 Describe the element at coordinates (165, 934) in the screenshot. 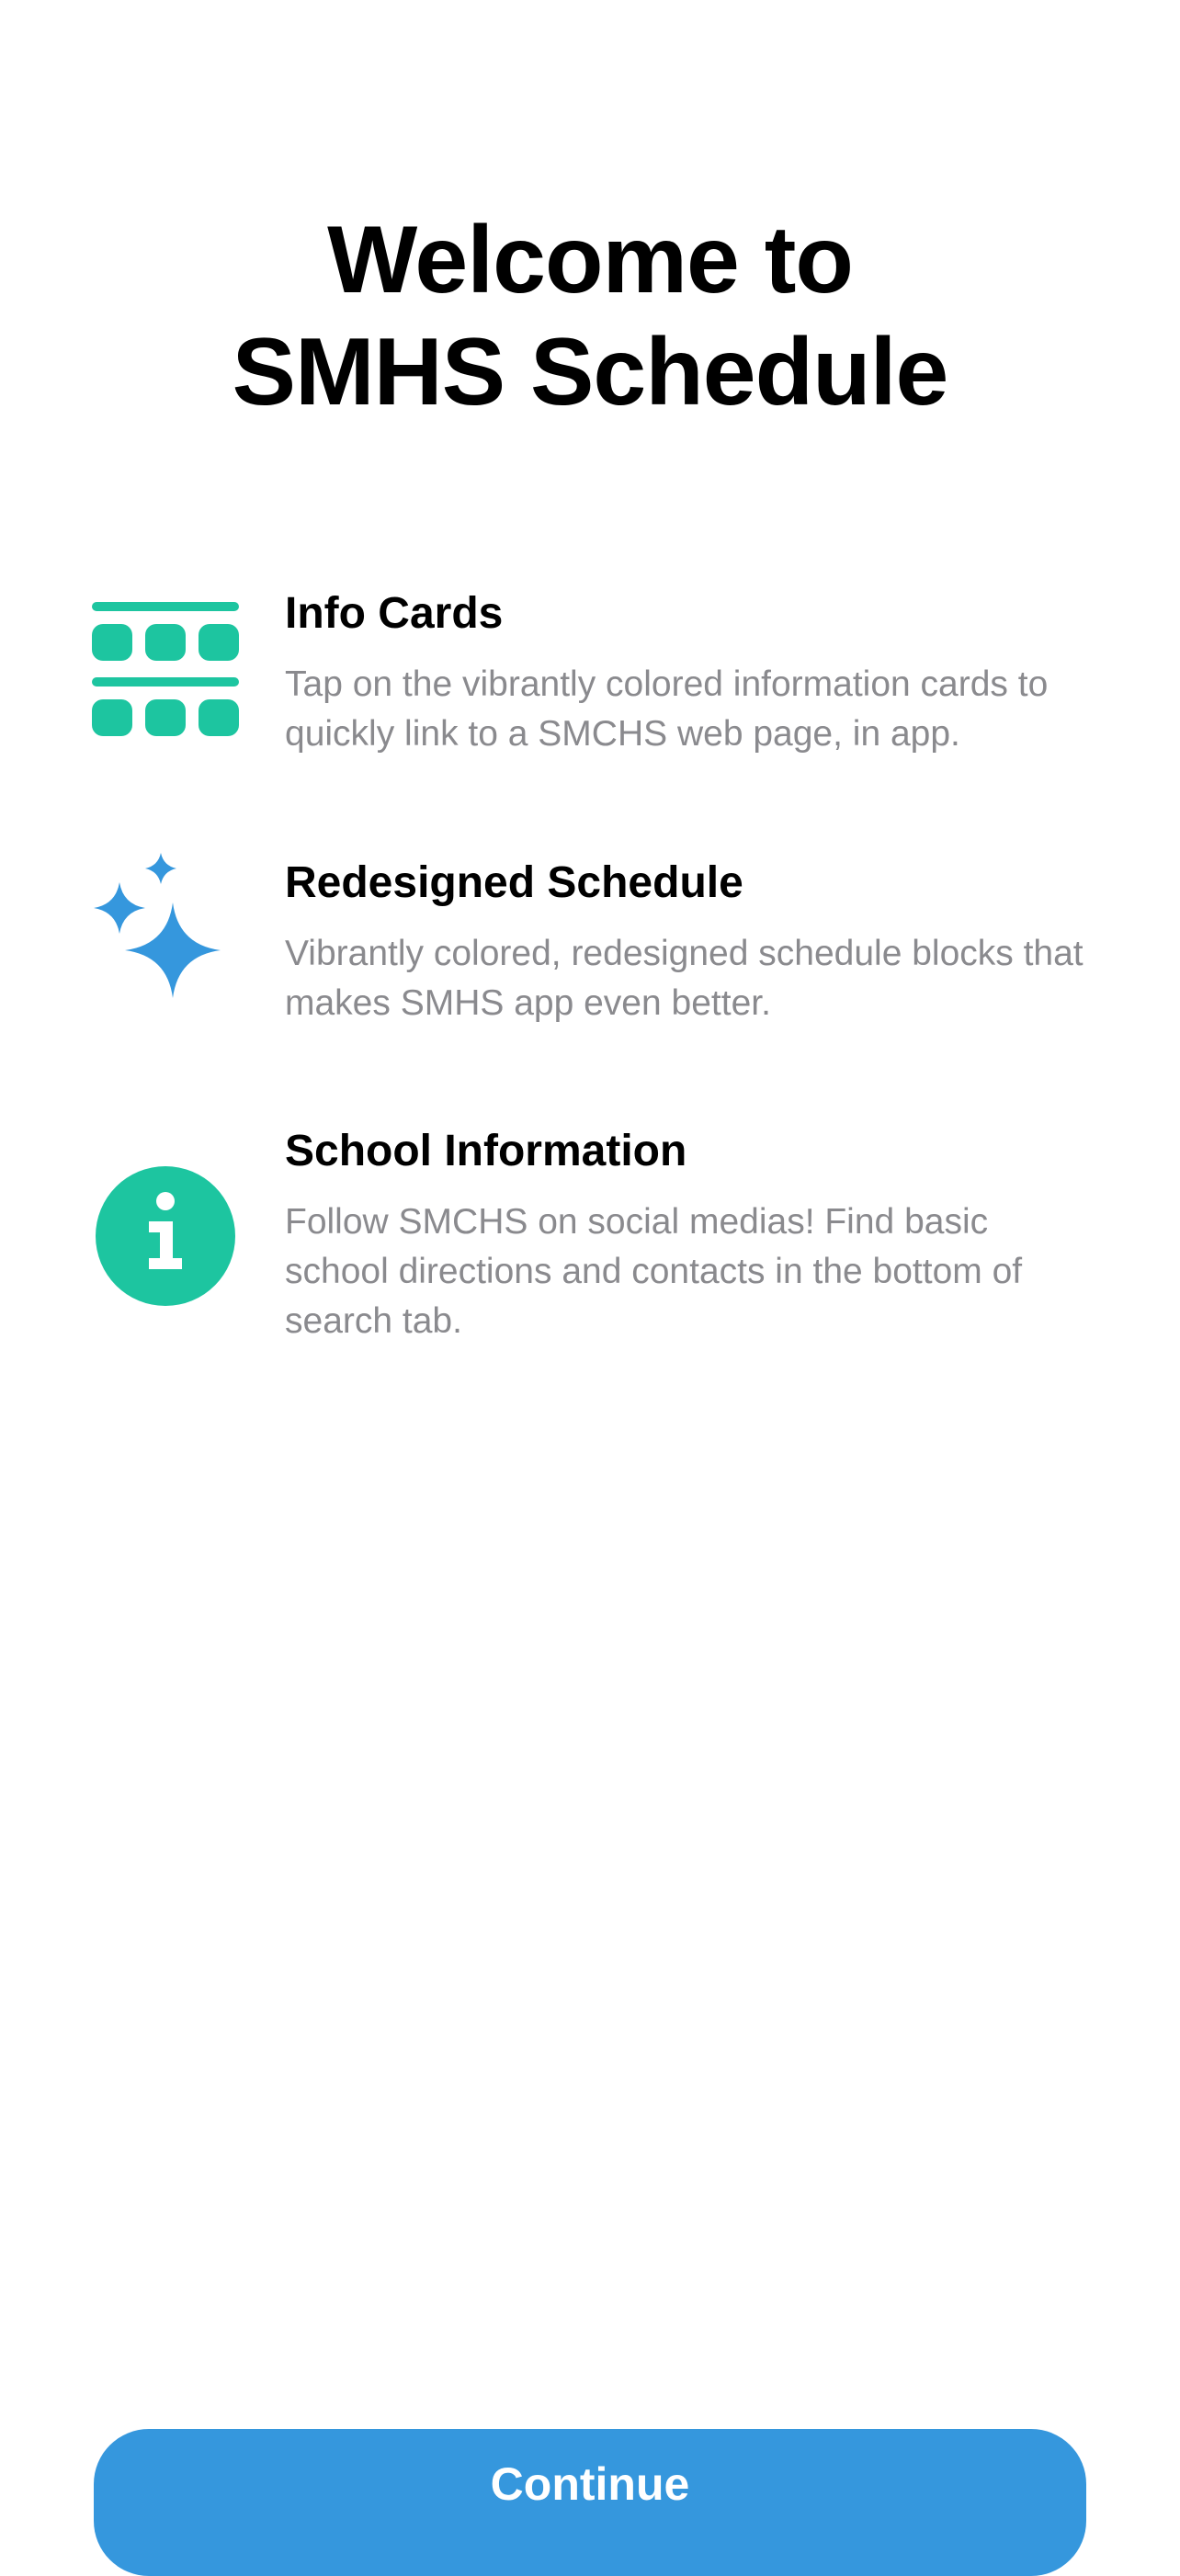

I see `sparkles-icon` at that location.